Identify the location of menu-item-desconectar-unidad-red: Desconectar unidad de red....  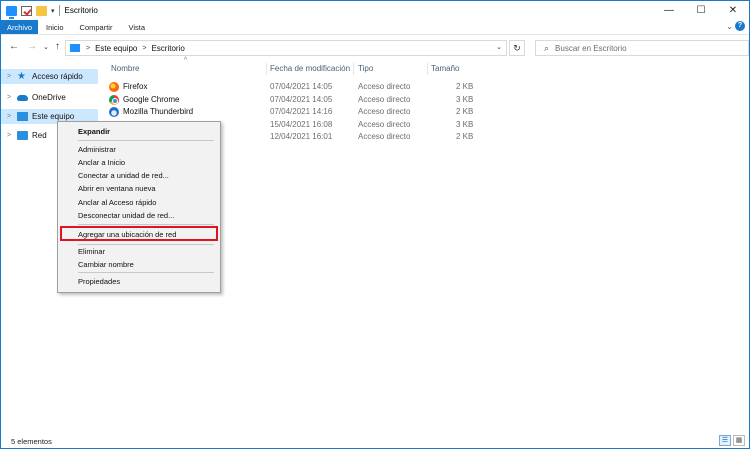
(126, 215).